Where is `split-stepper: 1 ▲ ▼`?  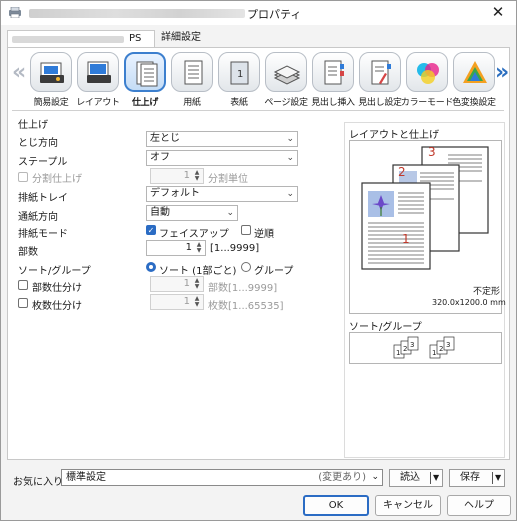 split-stepper: 1 ▲ ▼ is located at coordinates (177, 176).